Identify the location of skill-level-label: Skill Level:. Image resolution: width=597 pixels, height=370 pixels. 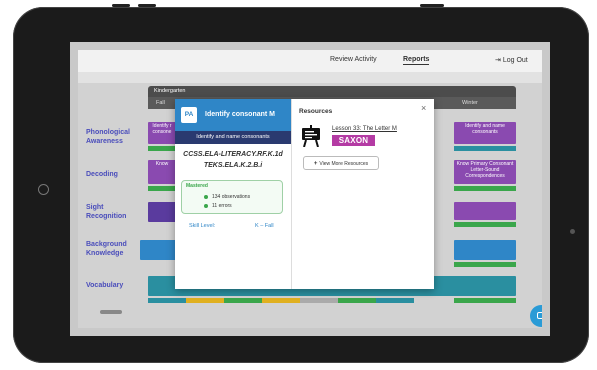
(202, 226).